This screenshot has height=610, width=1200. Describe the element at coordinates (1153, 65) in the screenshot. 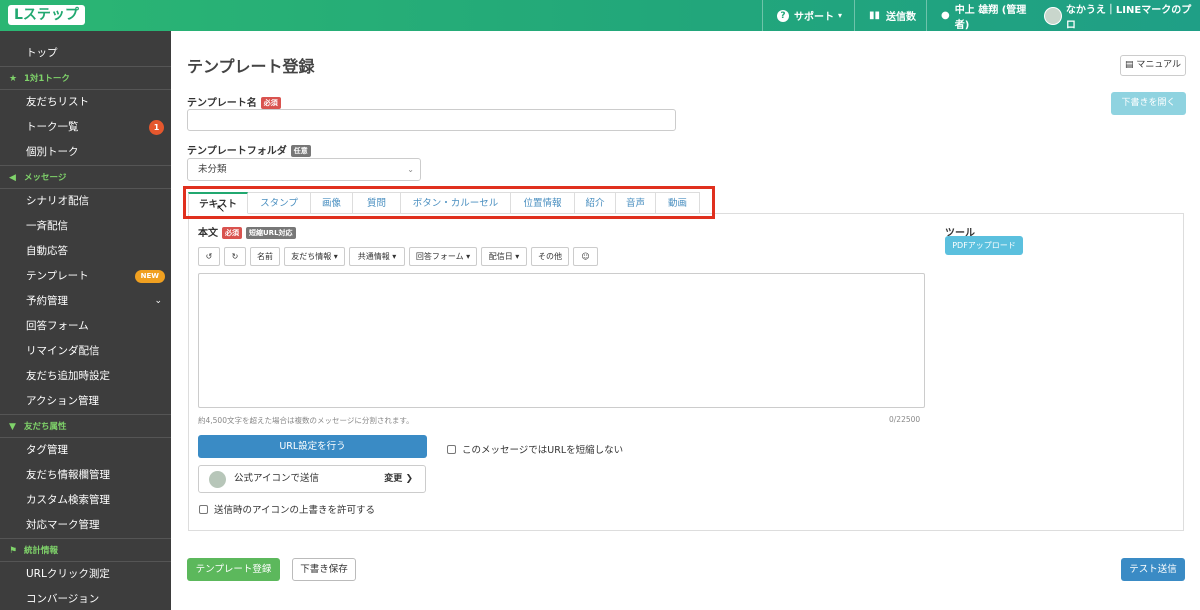

I see `manual-button: ▤ マニュアル` at that location.